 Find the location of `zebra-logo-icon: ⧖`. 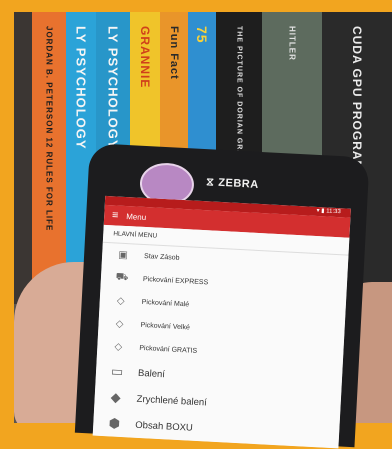

zebra-logo-icon: ⧖ is located at coordinates (210, 182).